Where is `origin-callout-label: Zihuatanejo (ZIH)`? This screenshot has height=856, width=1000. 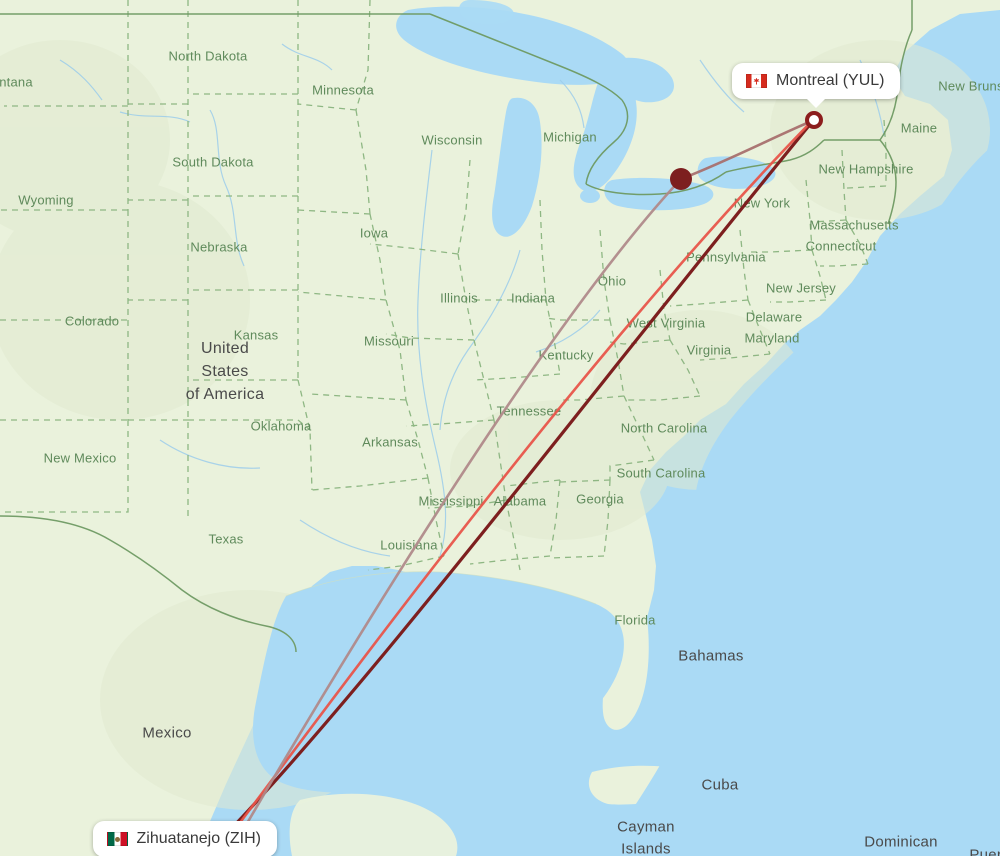 origin-callout-label: Zihuatanejo (ZIH) is located at coordinates (199, 838).